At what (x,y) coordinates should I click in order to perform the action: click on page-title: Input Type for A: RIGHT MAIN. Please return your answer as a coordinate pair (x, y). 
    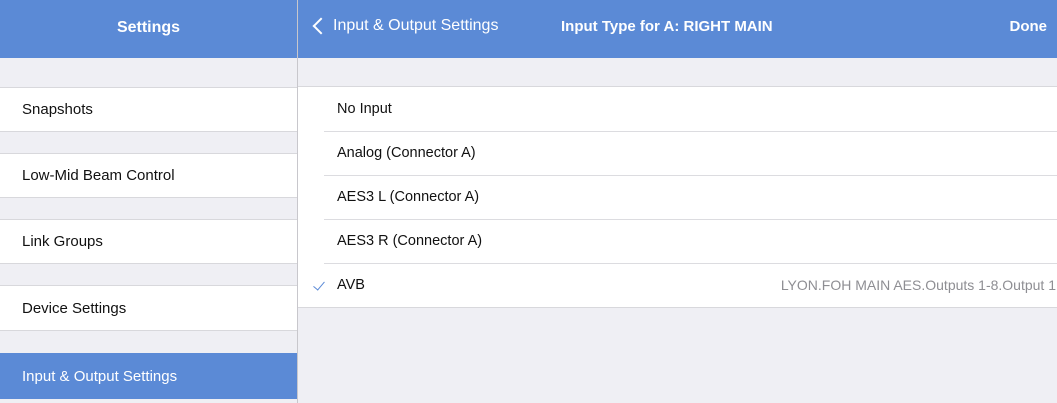
    Looking at the image, I should click on (667, 26).